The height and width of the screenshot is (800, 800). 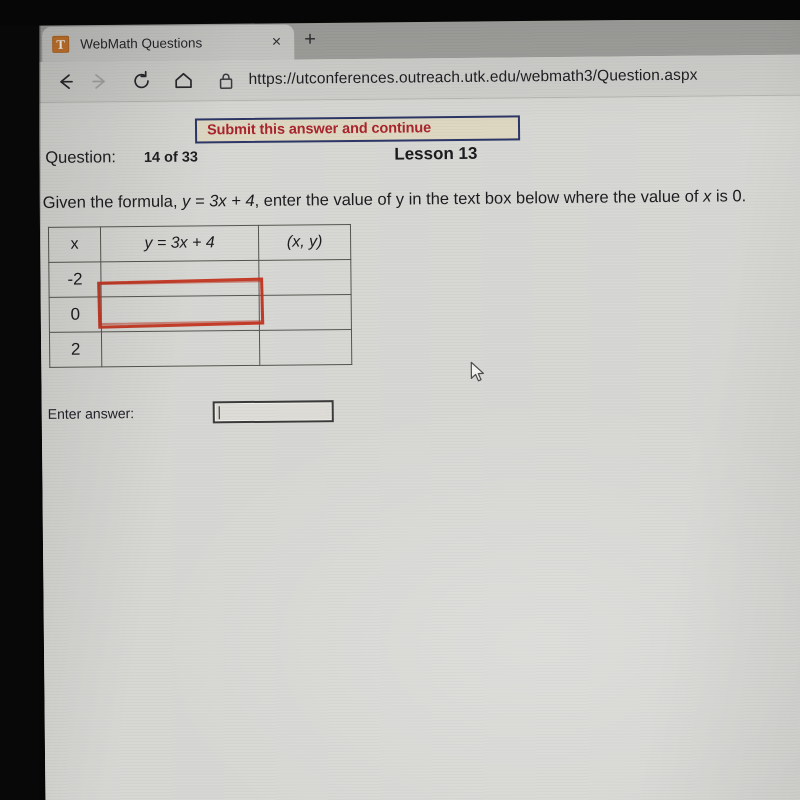 What do you see at coordinates (729, 196) in the screenshot?
I see `prompt-part-3: is 0.` at bounding box center [729, 196].